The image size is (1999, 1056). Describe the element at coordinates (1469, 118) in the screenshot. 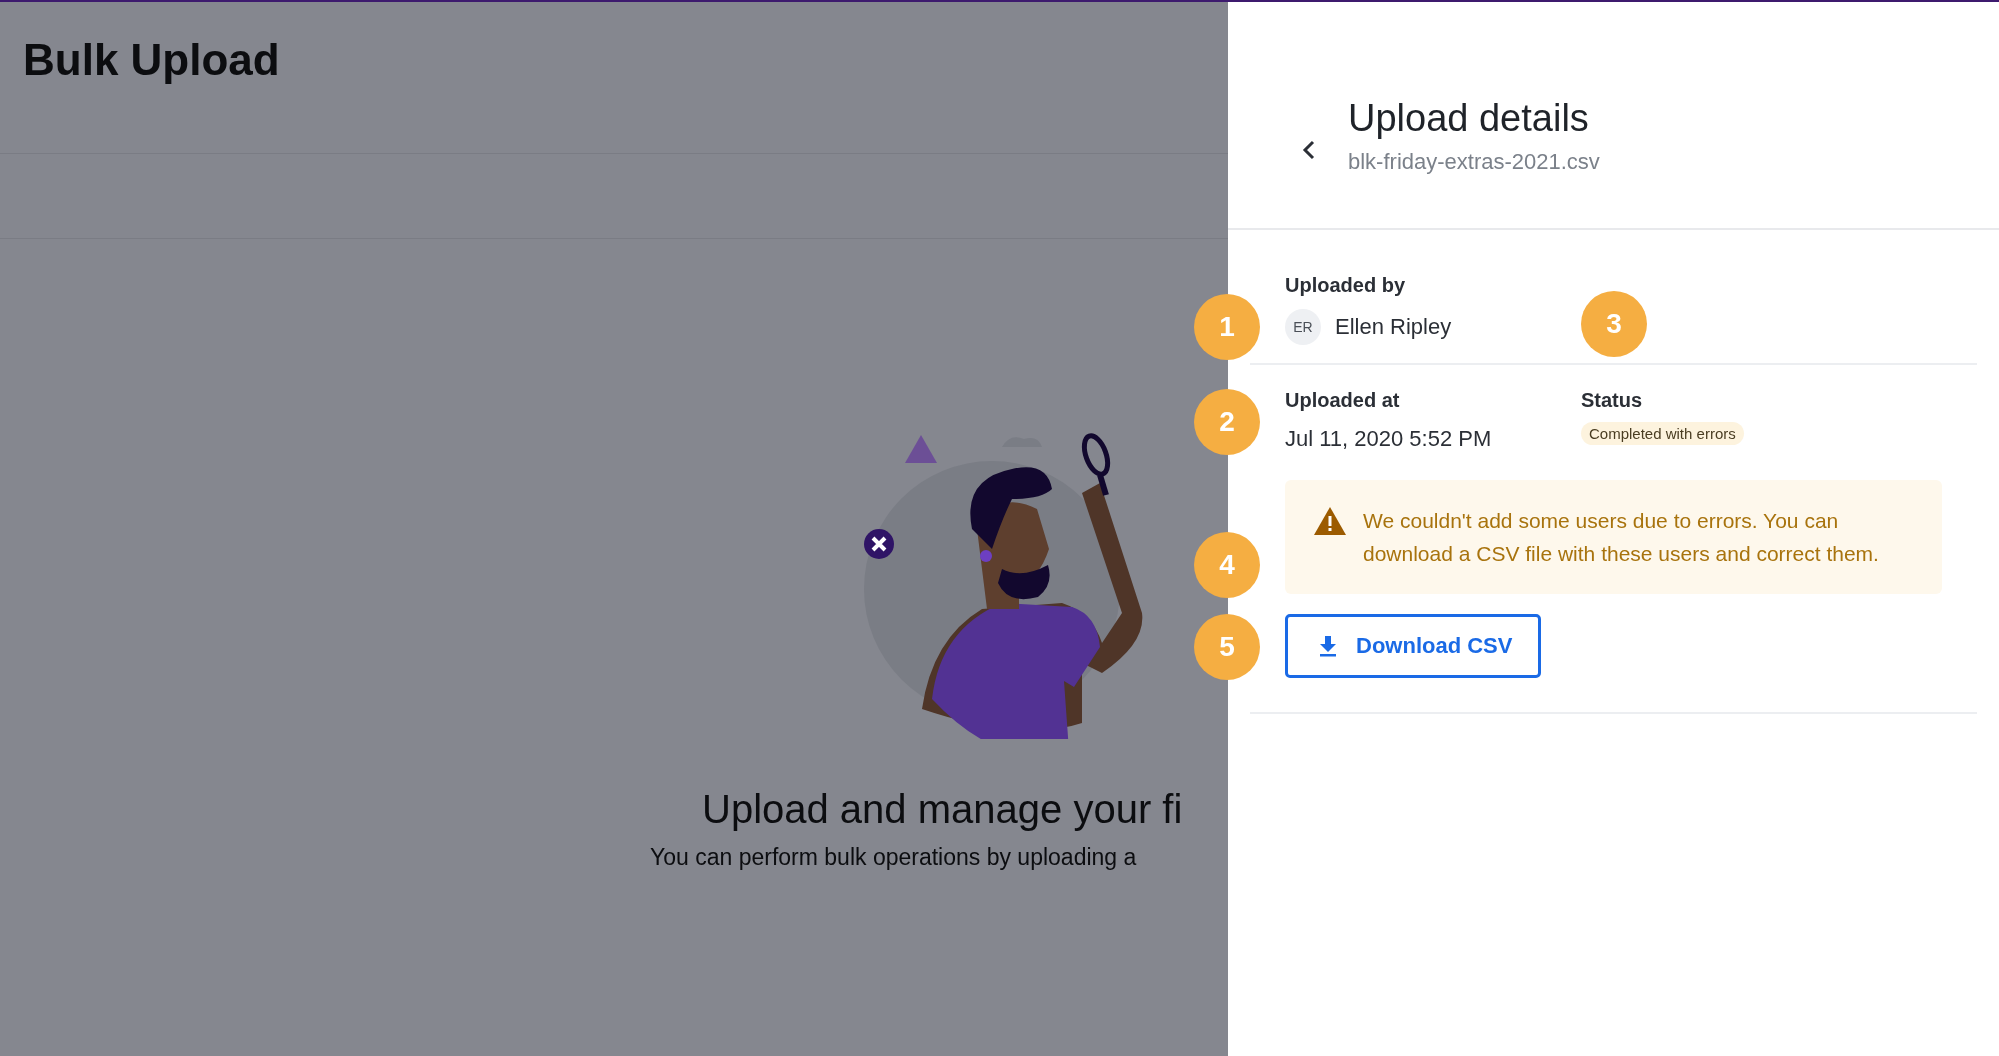

I see `panel-title: Upload details` at that location.